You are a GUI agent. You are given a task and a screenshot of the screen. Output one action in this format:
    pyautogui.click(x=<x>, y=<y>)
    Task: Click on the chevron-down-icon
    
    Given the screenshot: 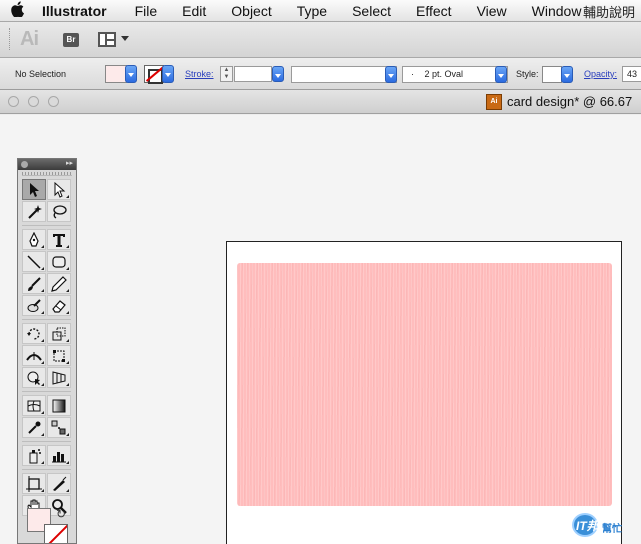 What is the action you would take?
    pyautogui.click(x=125, y=38)
    